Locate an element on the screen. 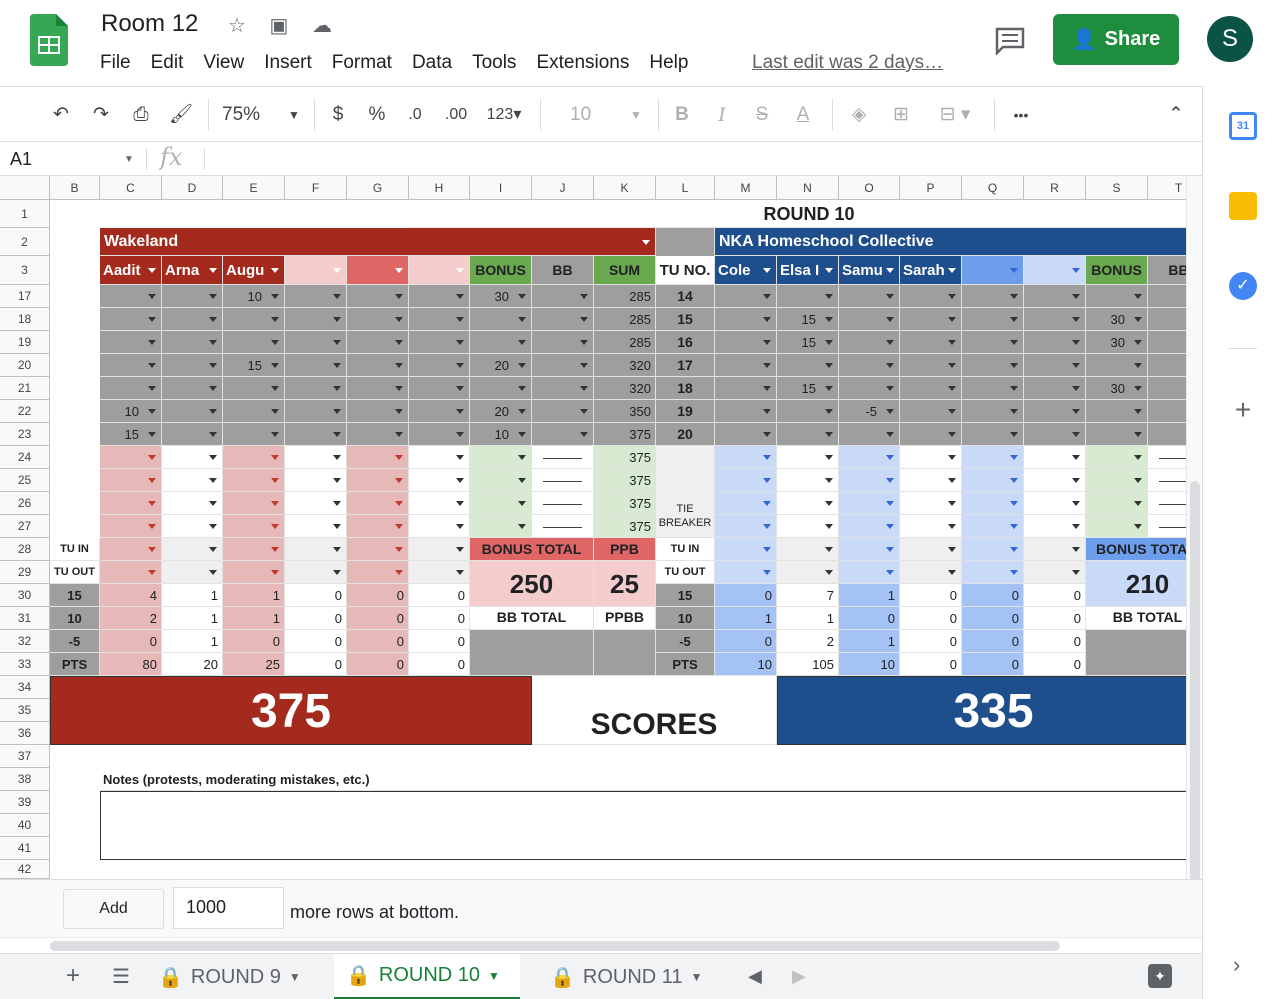  column-header: L is located at coordinates (685, 188).